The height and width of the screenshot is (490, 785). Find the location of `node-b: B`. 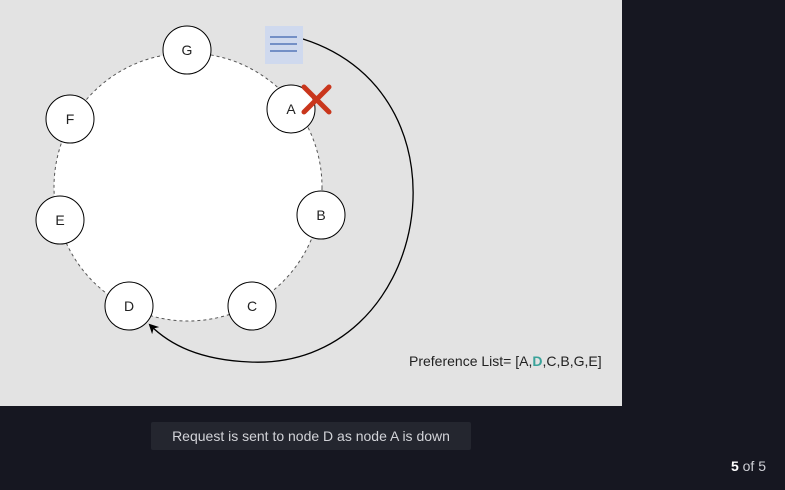

node-b: B is located at coordinates (321, 215).